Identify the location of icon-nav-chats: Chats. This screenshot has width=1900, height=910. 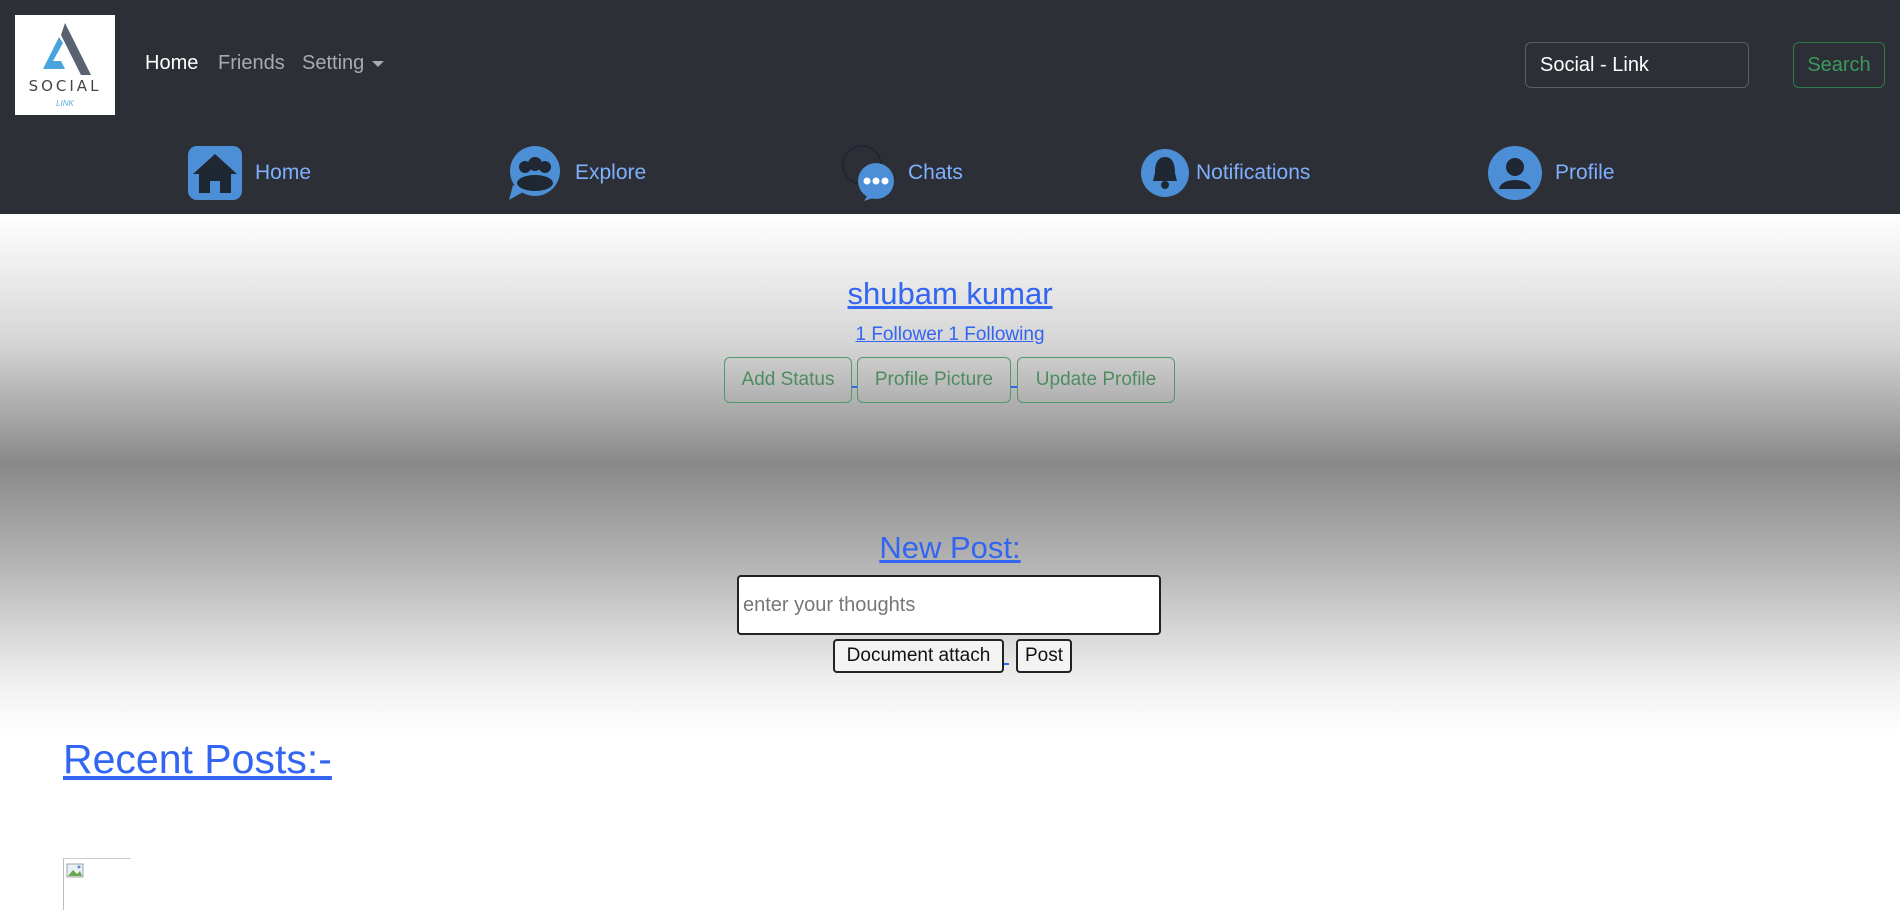
(901, 173).